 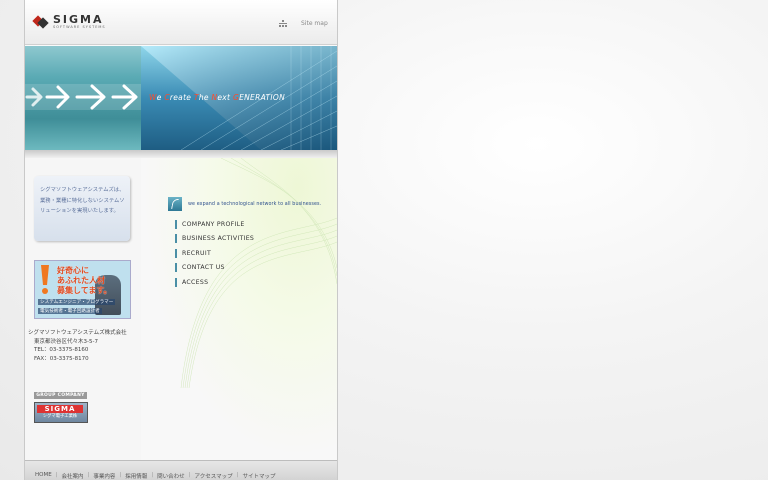 I want to click on menu-business-activities: BUSINESS ACTIVITIES, so click(x=215, y=238).